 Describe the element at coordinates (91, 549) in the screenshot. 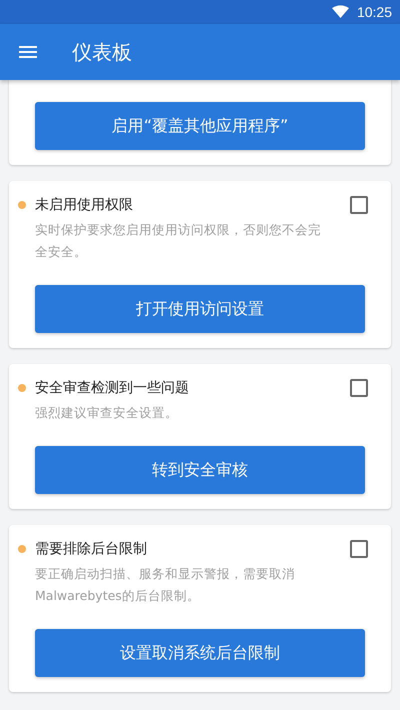

I see `card-title: 需要排除后台限制` at that location.